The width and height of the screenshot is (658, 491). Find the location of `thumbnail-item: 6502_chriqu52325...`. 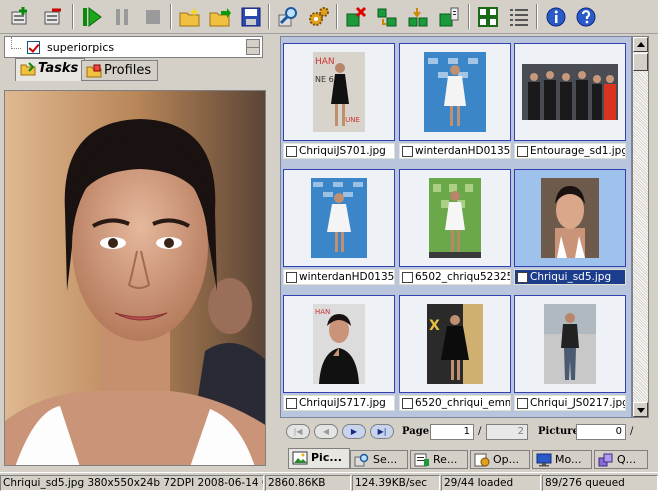

thumbnail-item: 6502_chriqu52325... is located at coordinates (455, 228).